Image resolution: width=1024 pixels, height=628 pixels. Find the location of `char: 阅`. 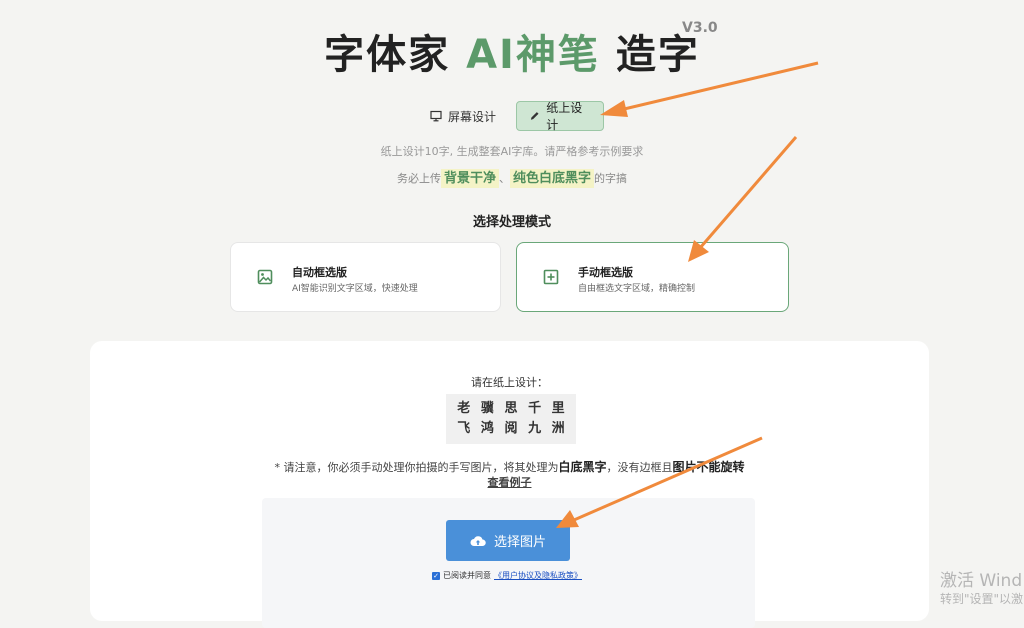

char: 阅 is located at coordinates (511, 428).